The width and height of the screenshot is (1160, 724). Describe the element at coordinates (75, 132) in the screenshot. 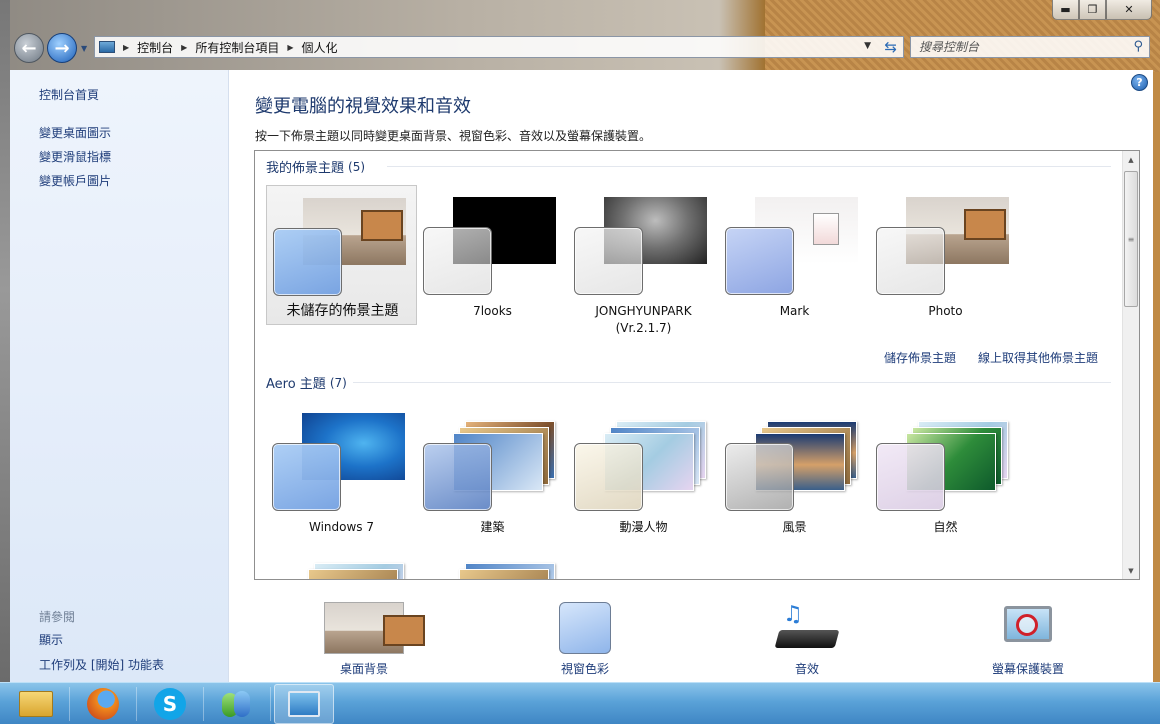

I see `change-desktop-icons-link: 變更桌面圖示` at that location.